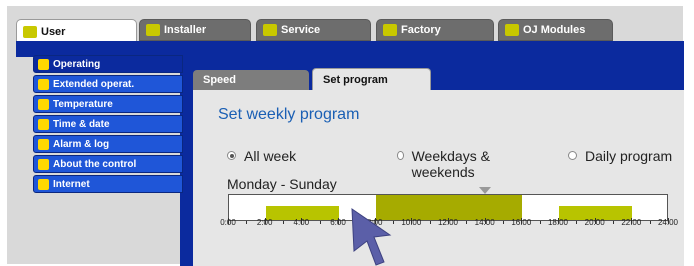  What do you see at coordinates (484, 190) in the screenshot?
I see `time-marker` at bounding box center [484, 190].